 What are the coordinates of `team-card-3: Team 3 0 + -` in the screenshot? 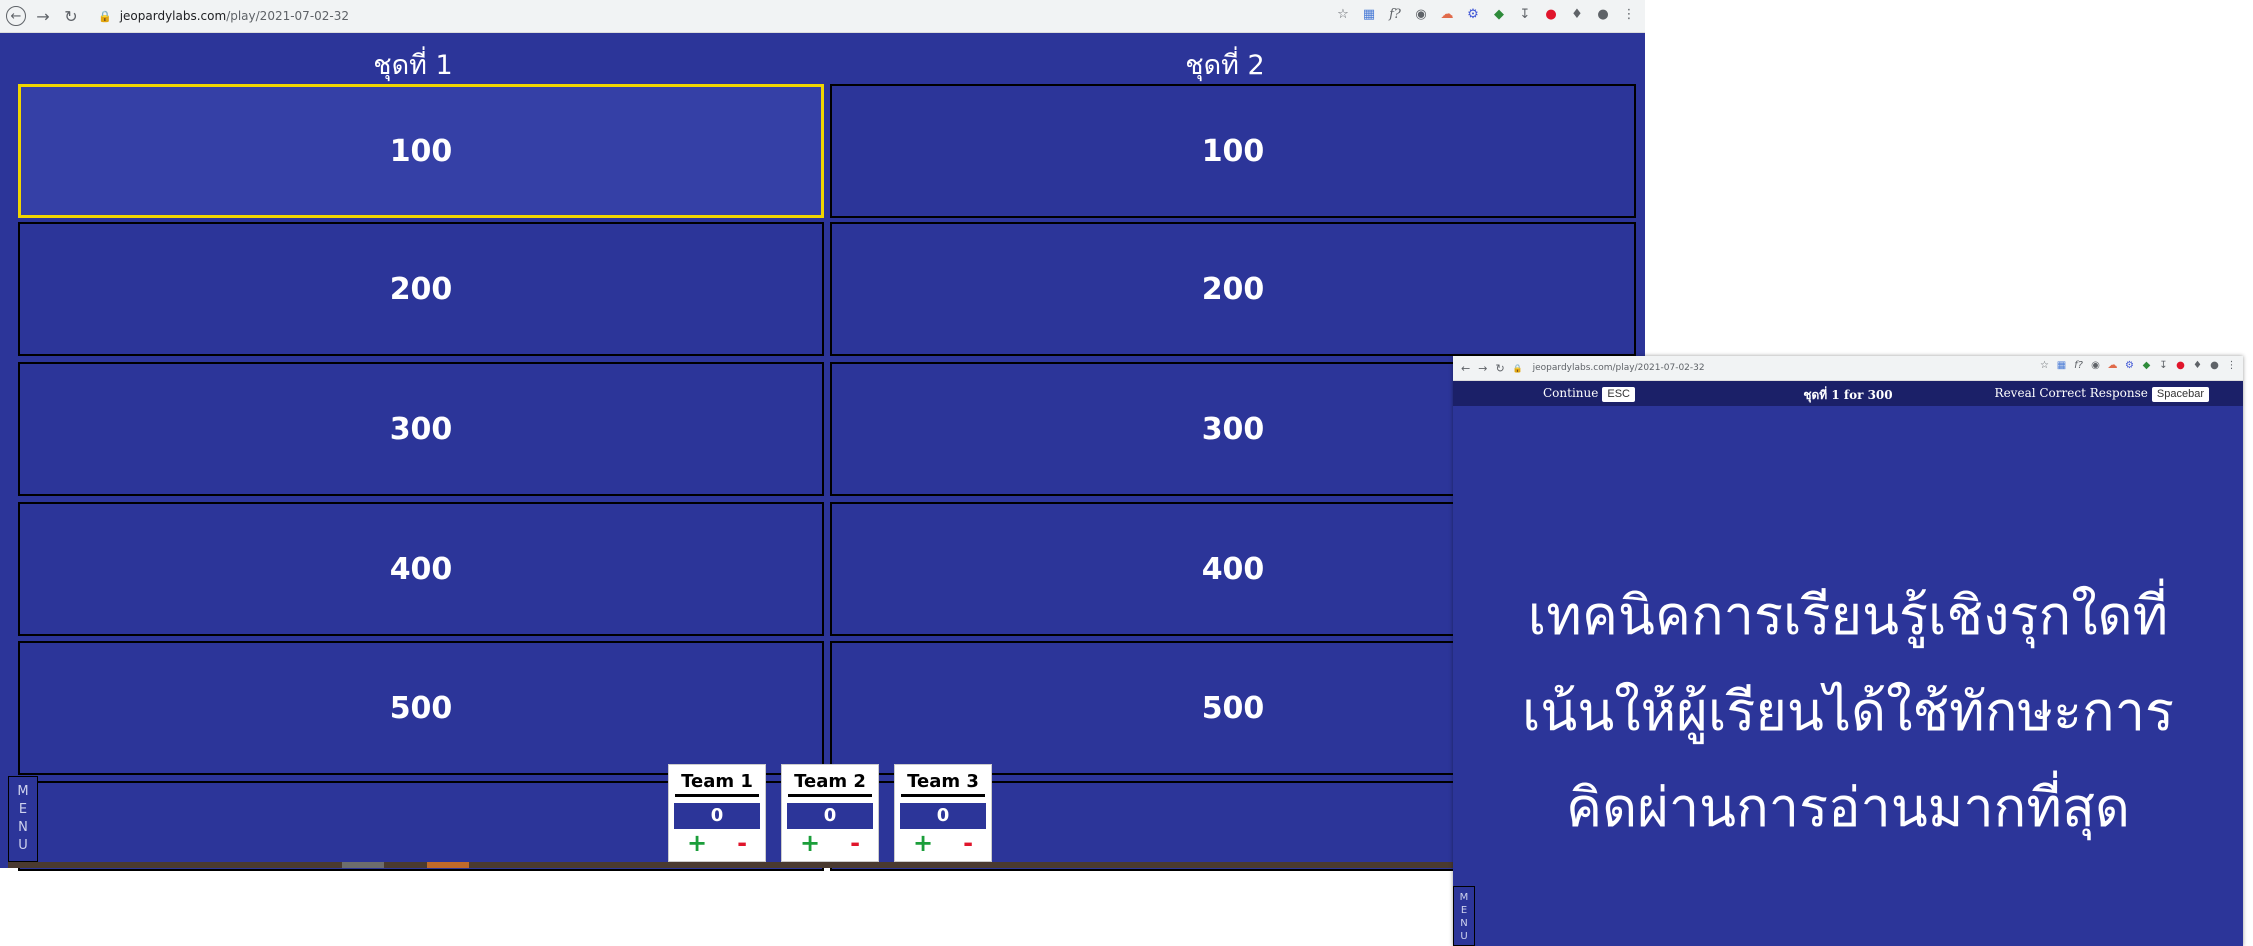 It's located at (943, 813).